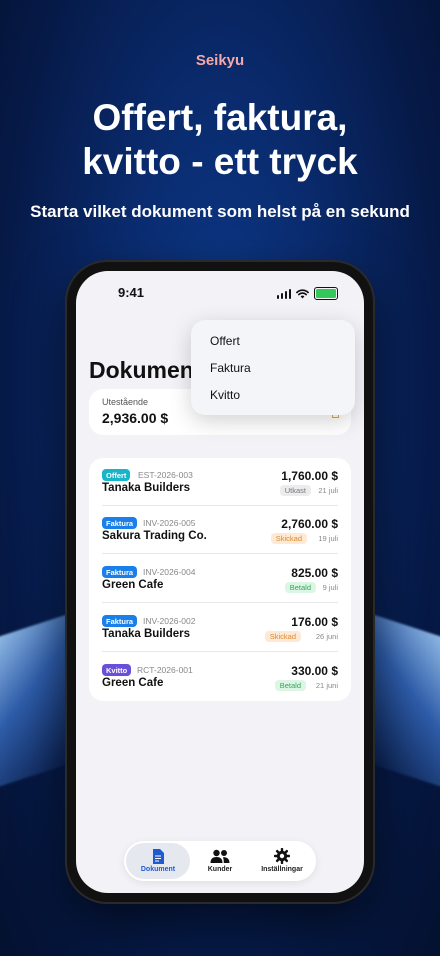 This screenshot has width=440, height=956. Describe the element at coordinates (116, 475) in the screenshot. I see `type-badge: Offert` at that location.